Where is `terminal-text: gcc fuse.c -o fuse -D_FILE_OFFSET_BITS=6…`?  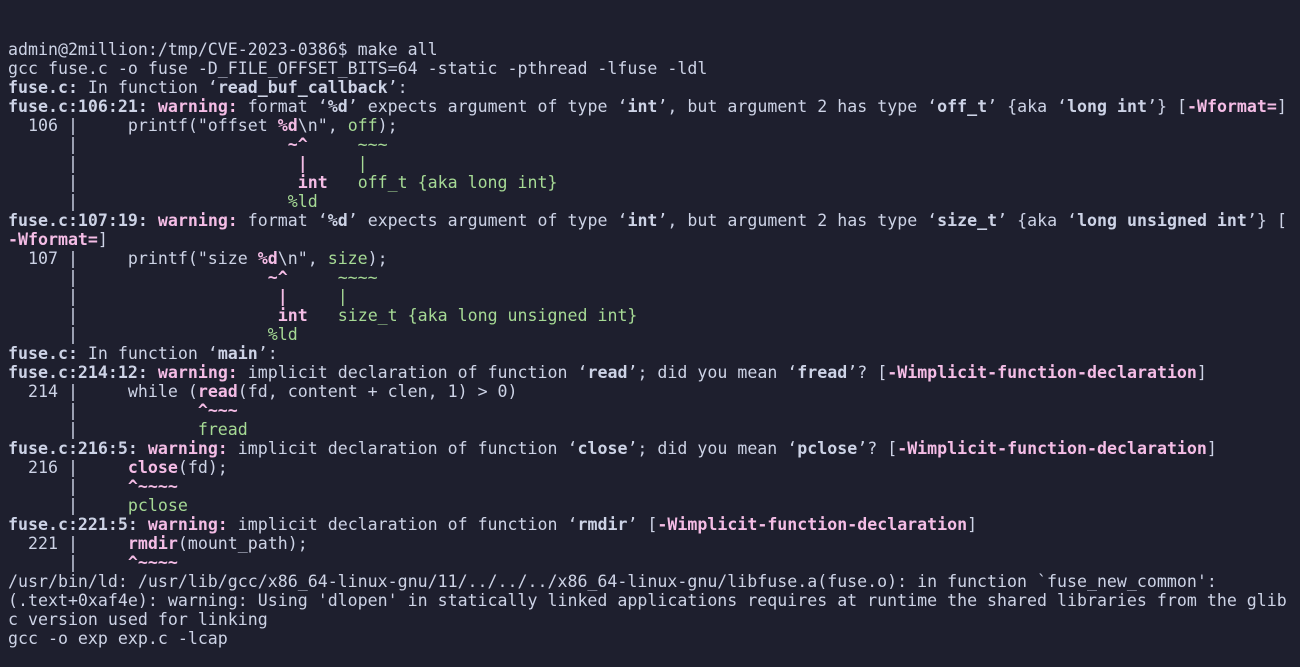
terminal-text: gcc fuse.c -o fuse -D_FILE_OFFSET_BITS=6… is located at coordinates (358, 68).